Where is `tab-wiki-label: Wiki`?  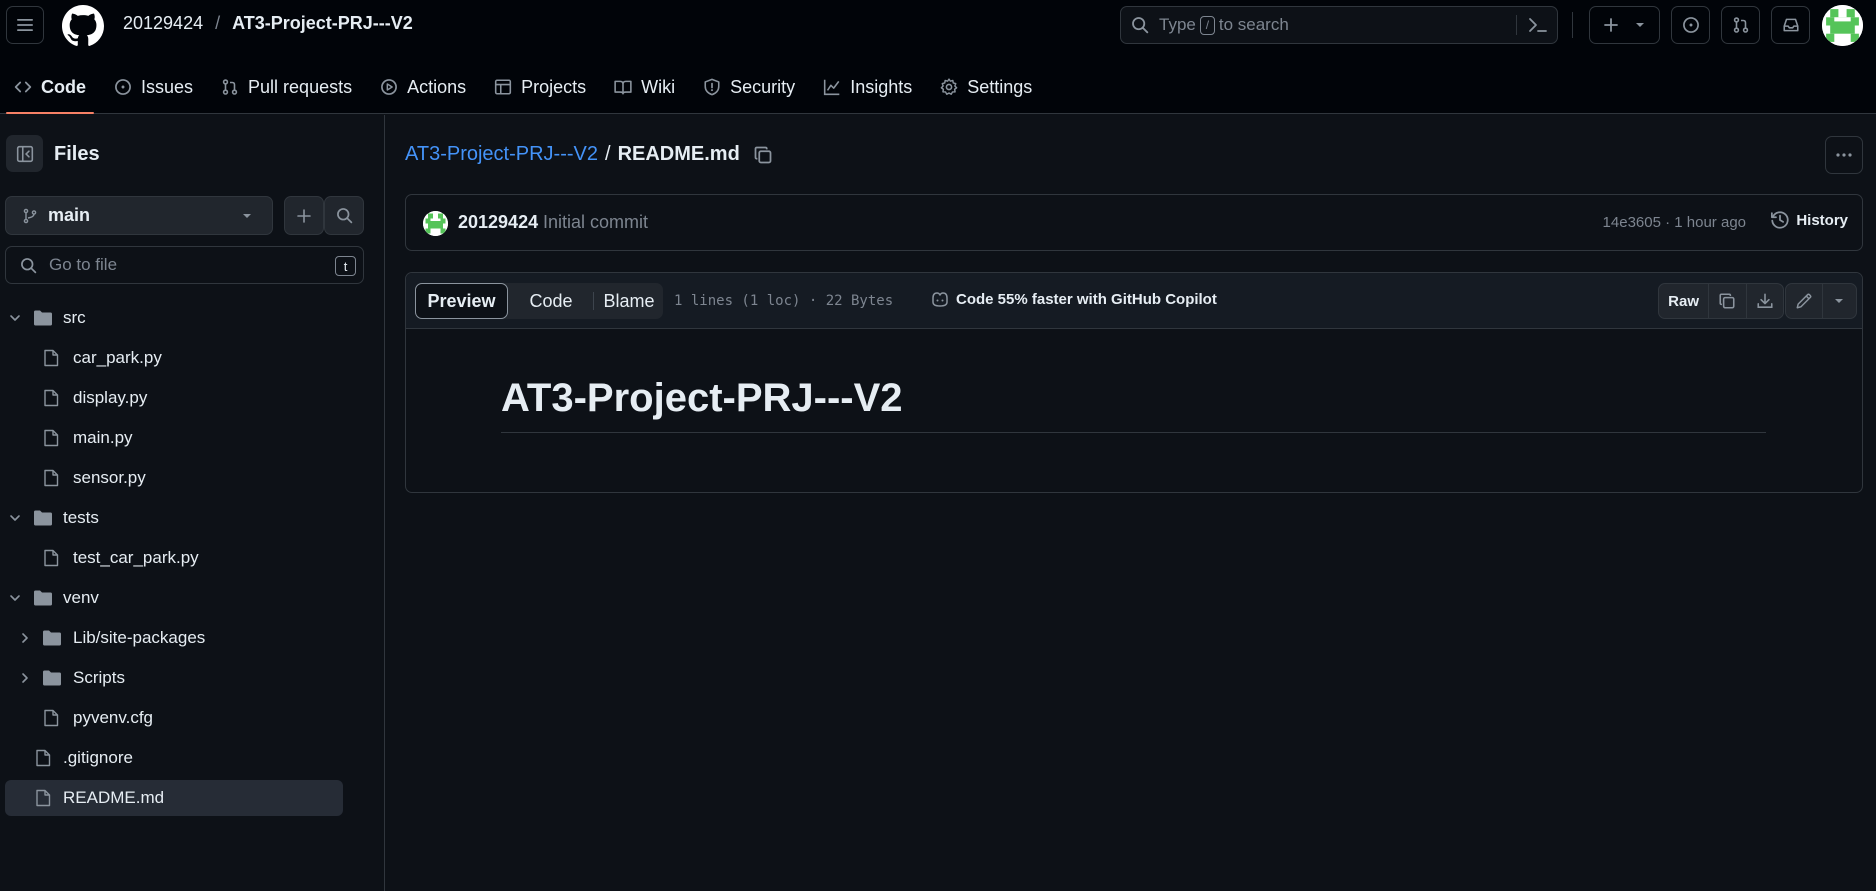
tab-wiki-label: Wiki is located at coordinates (658, 86).